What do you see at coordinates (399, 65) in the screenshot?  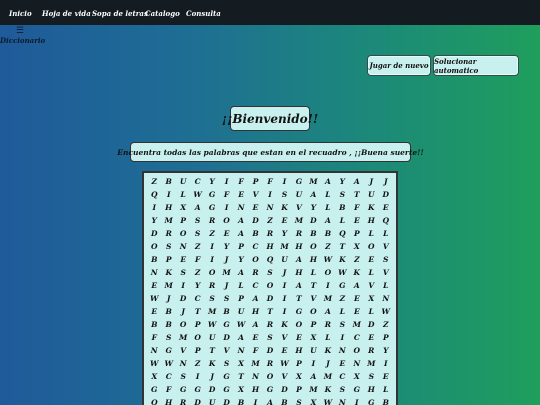 I see `replay-button: Jugar de nuevo` at bounding box center [399, 65].